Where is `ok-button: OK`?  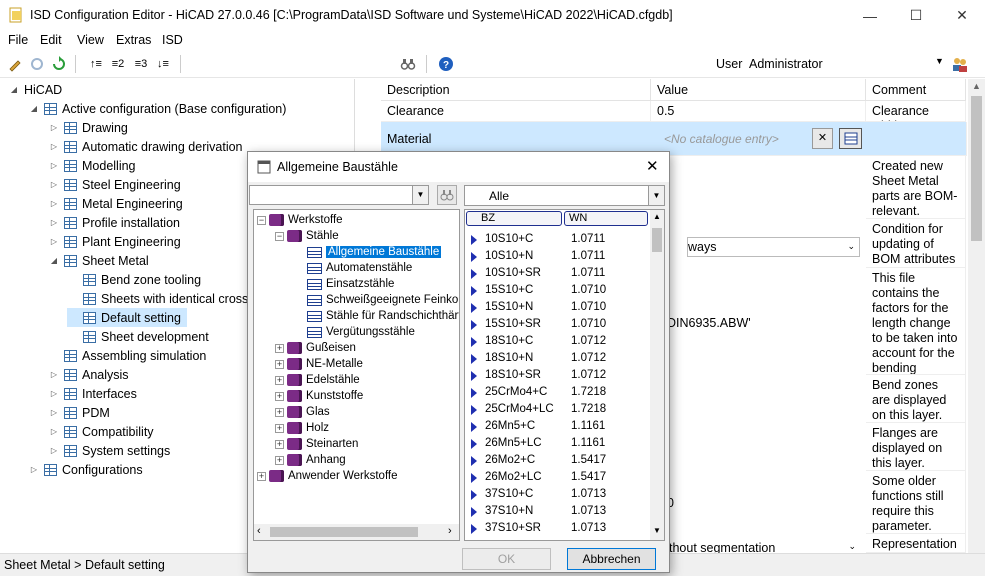 ok-button: OK is located at coordinates (506, 559).